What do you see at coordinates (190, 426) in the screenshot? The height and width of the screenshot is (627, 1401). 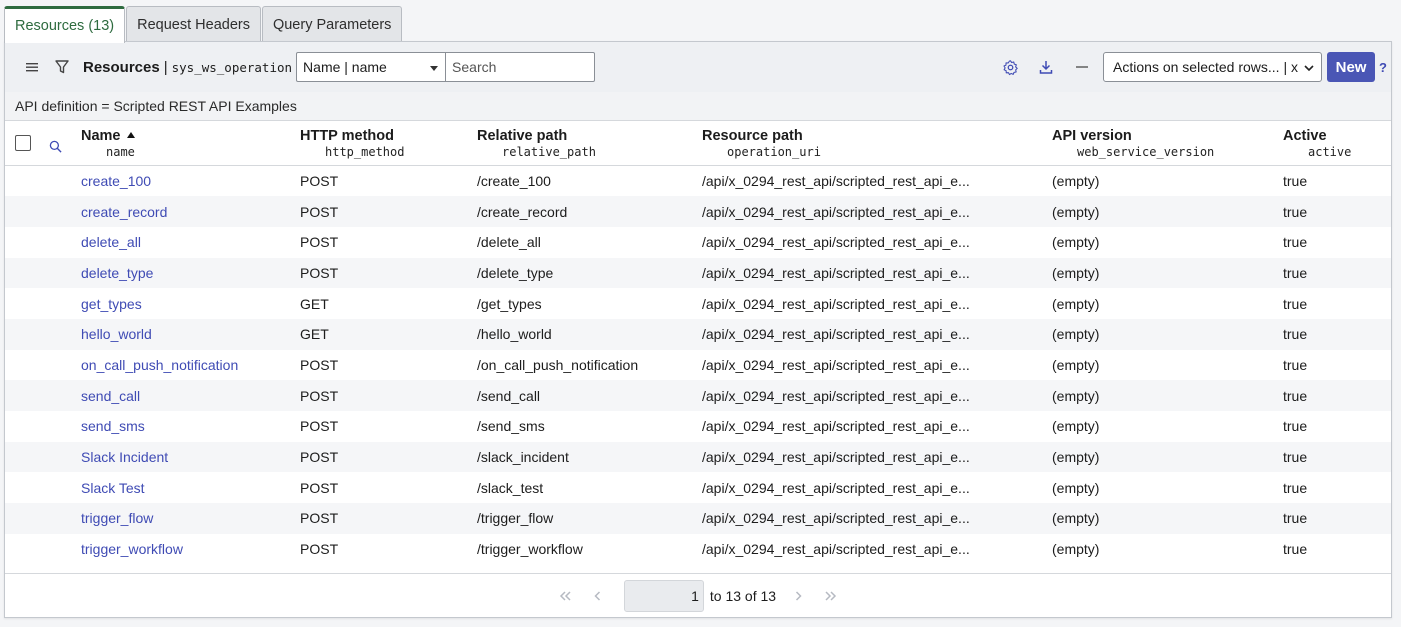 I see `name-cell: send_sms` at bounding box center [190, 426].